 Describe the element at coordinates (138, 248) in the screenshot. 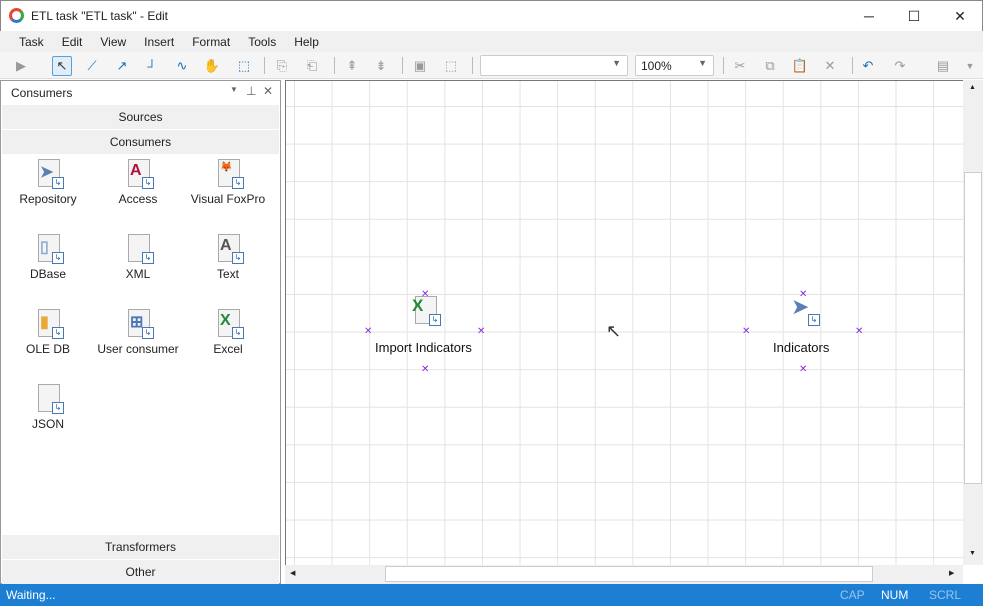

I see `xml-icon: ↳` at that location.